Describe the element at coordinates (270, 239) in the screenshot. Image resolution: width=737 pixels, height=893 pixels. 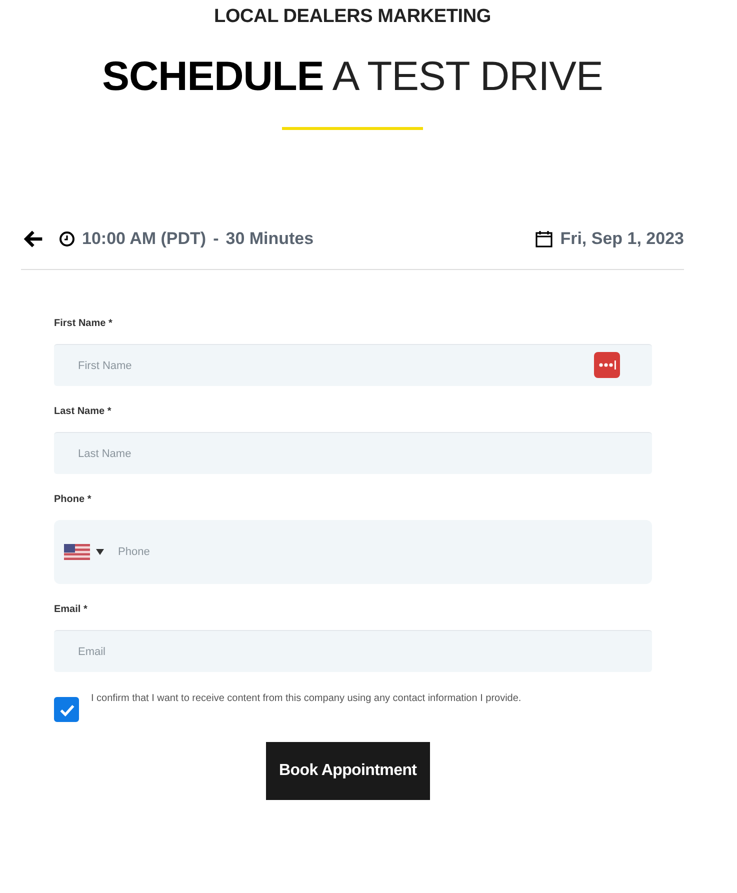
I see `duration-text: 30 Minutes` at that location.